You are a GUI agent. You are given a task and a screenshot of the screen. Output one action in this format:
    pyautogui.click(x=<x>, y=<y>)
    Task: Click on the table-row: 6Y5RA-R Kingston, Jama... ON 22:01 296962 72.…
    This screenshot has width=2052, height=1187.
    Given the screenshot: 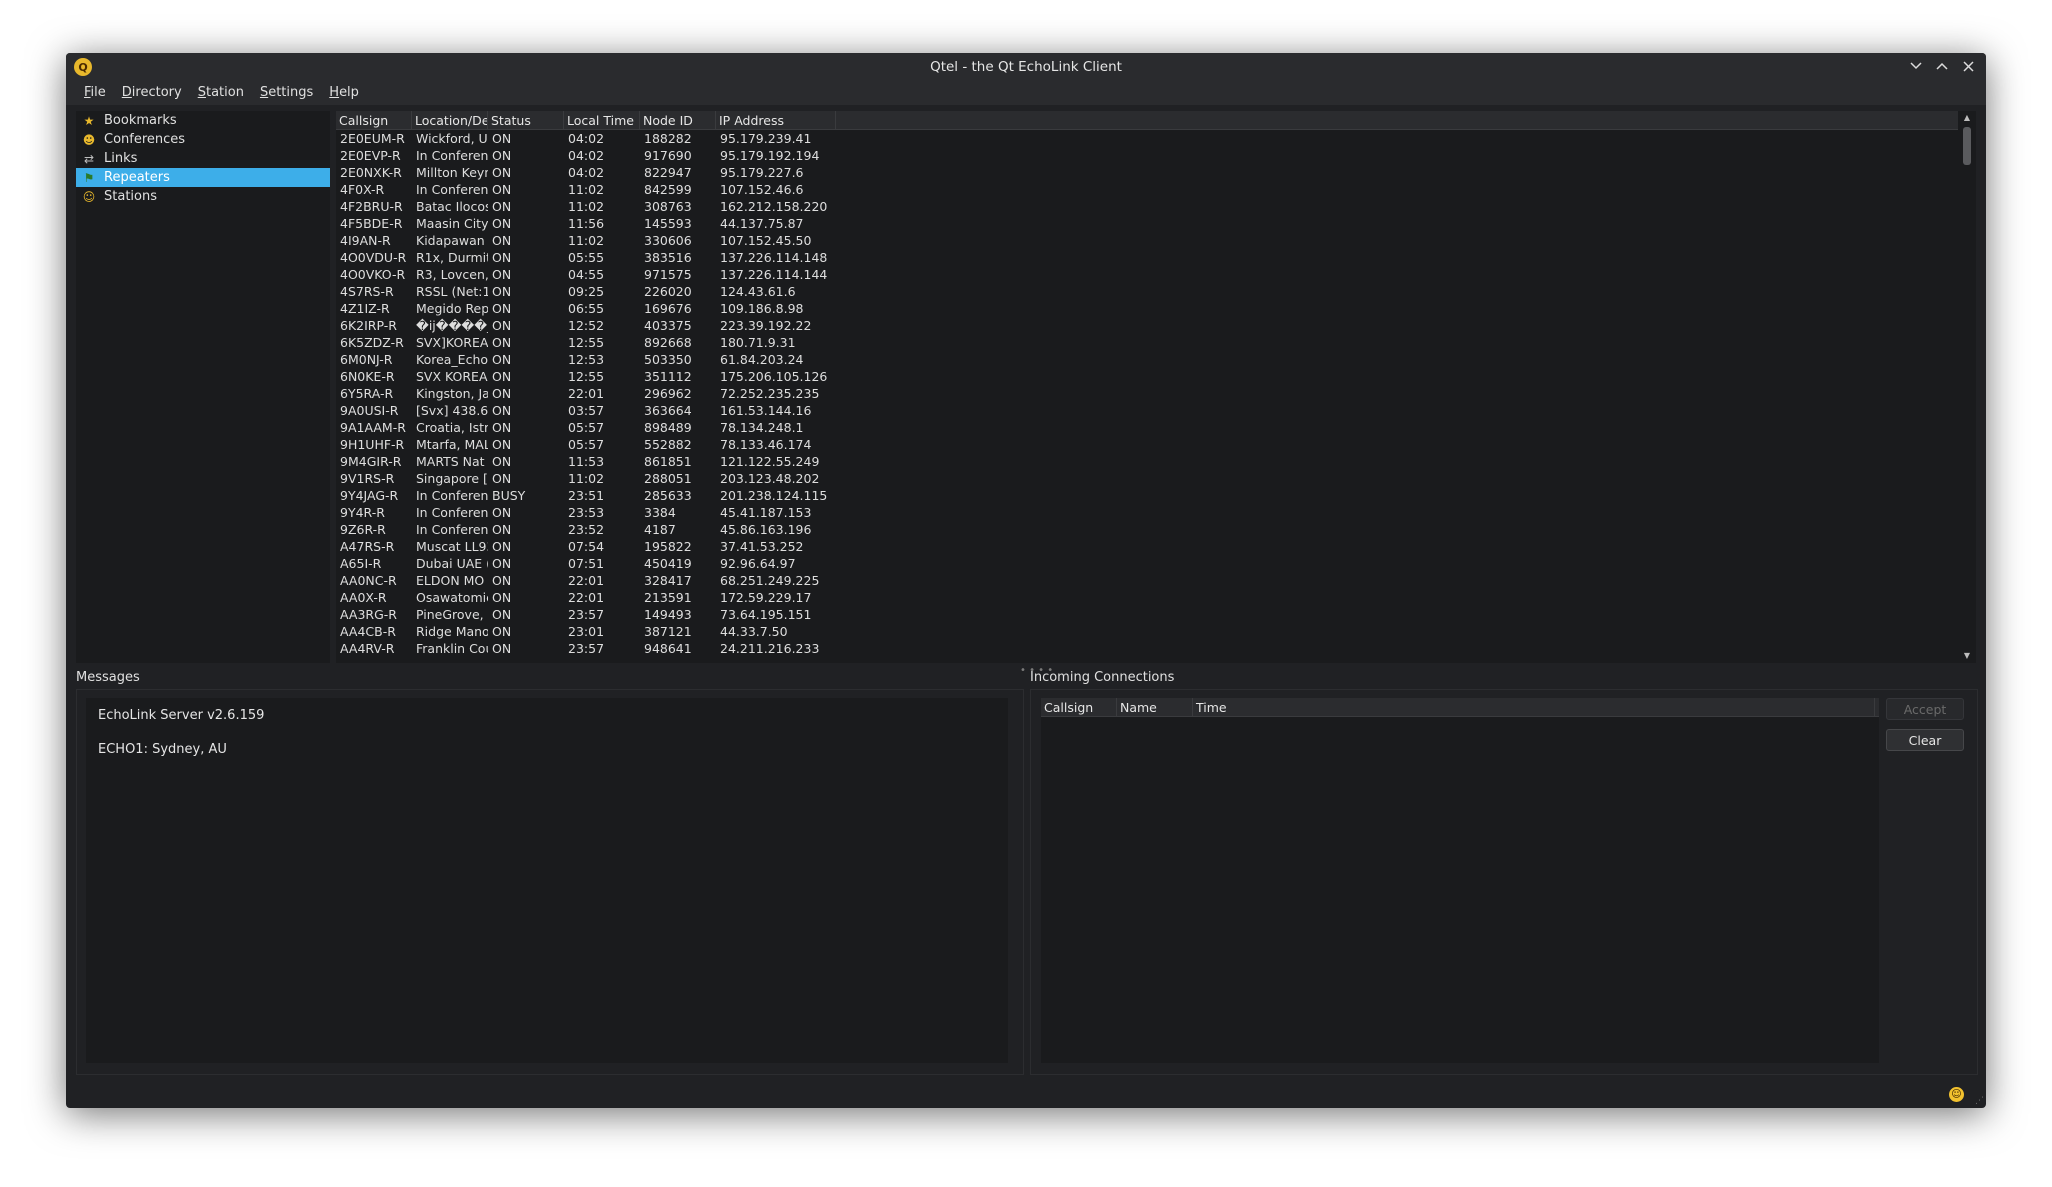 What is the action you would take?
    pyautogui.click(x=1147, y=393)
    